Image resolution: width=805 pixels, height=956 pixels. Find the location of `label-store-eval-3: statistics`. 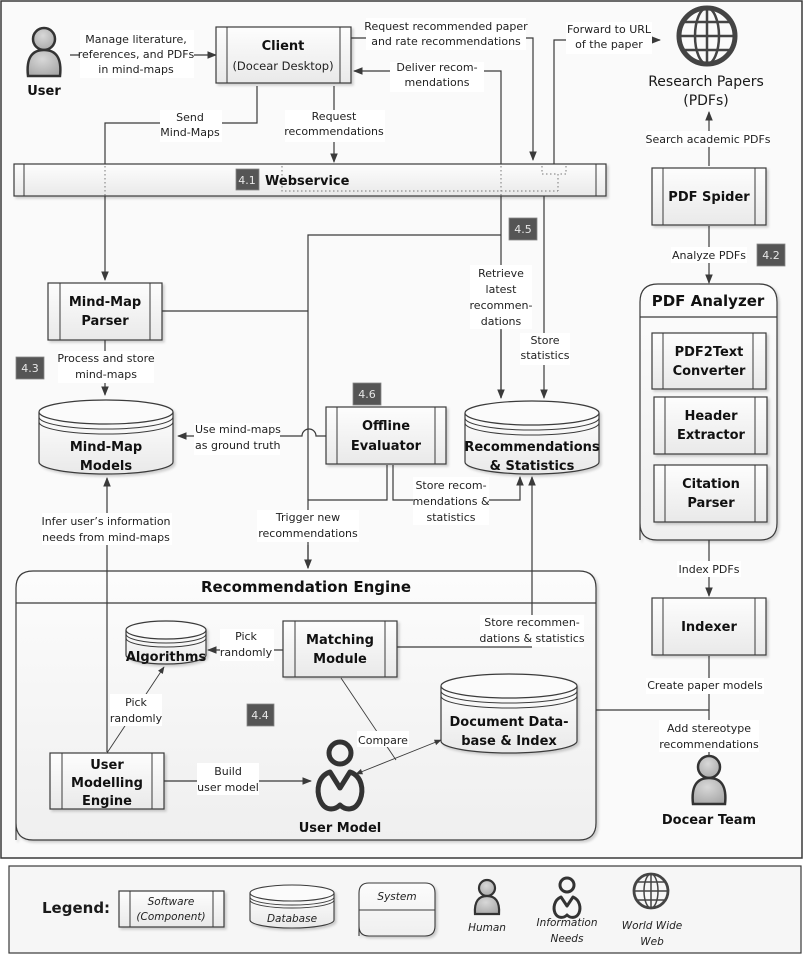

label-store-eval-3: statistics is located at coordinates (450, 517).